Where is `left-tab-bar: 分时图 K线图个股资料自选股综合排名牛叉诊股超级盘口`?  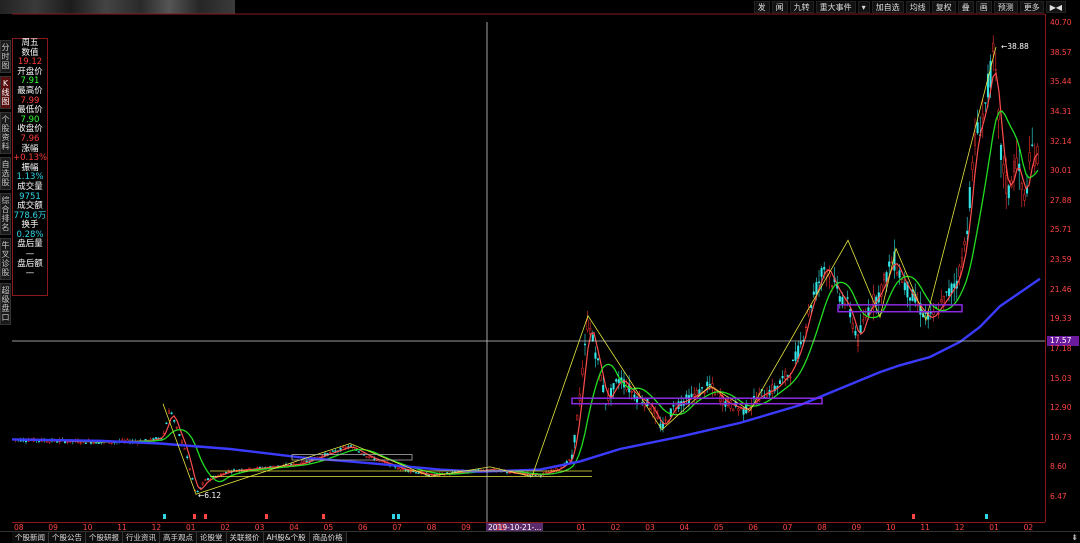
left-tab-bar: 分时图 K线图个股资料自选股综合排名牛叉诊股超级盘口 is located at coordinates (5, 182).